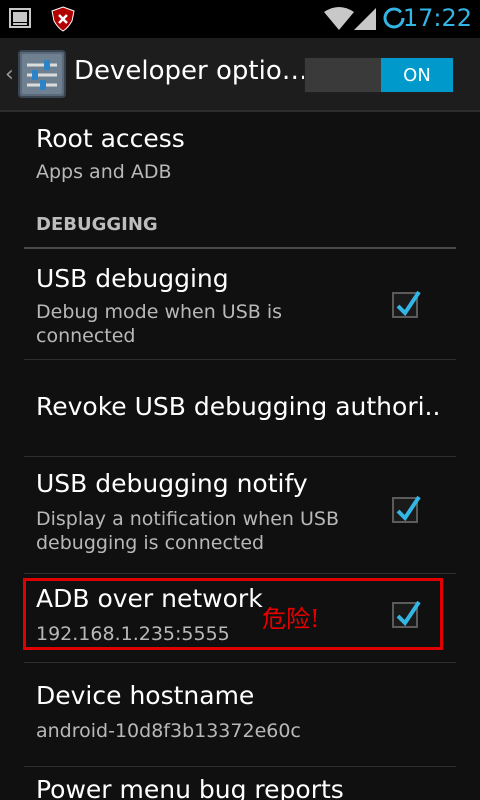 Image resolution: width=480 pixels, height=800 pixels. I want to click on action-bar: ‹ Developer optio… ON, so click(240, 75).